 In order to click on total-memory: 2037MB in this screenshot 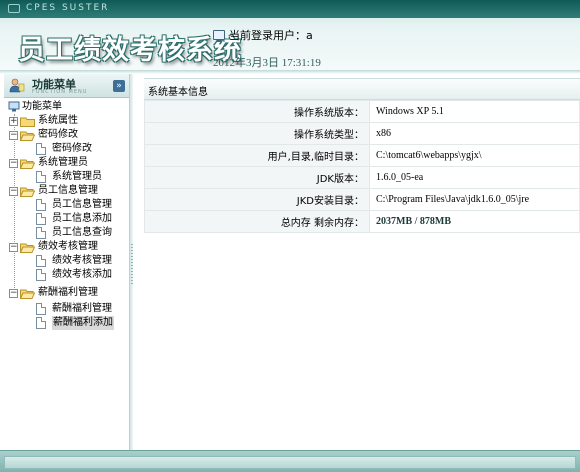, I will do `click(394, 221)`.